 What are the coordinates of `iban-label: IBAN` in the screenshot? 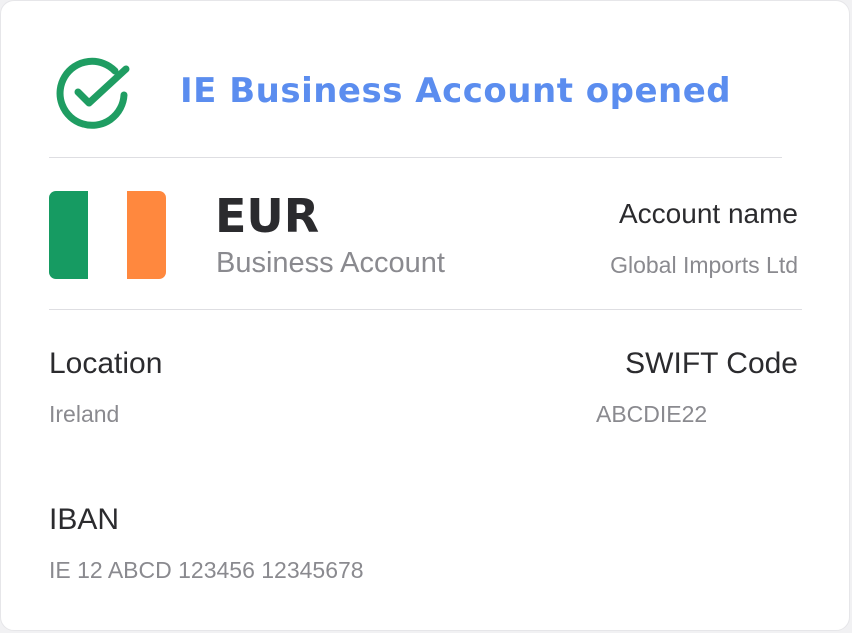 It's located at (84, 519).